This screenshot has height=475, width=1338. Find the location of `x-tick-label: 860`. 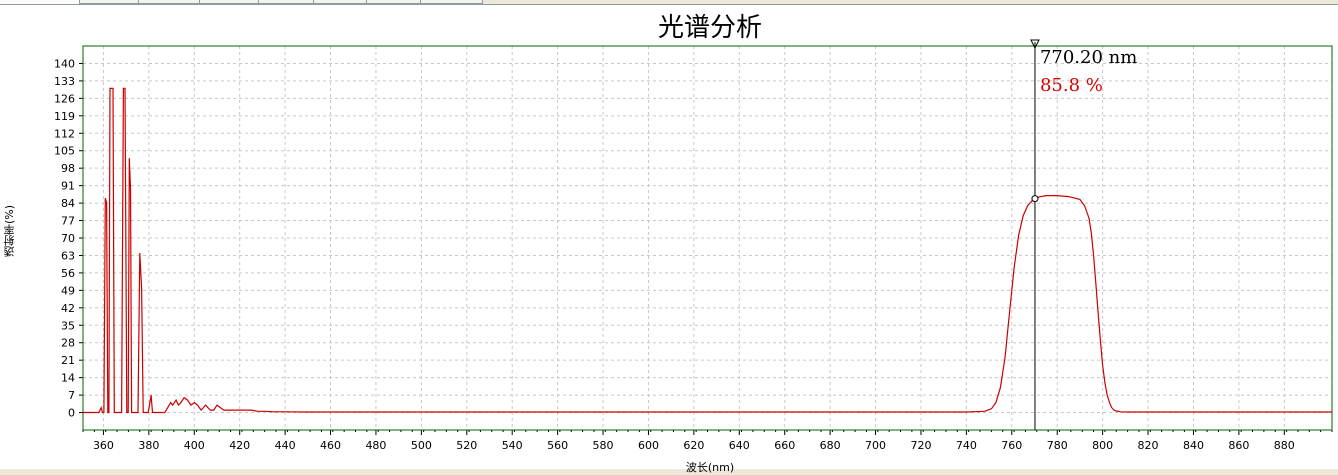

x-tick-label: 860 is located at coordinates (1238, 445).